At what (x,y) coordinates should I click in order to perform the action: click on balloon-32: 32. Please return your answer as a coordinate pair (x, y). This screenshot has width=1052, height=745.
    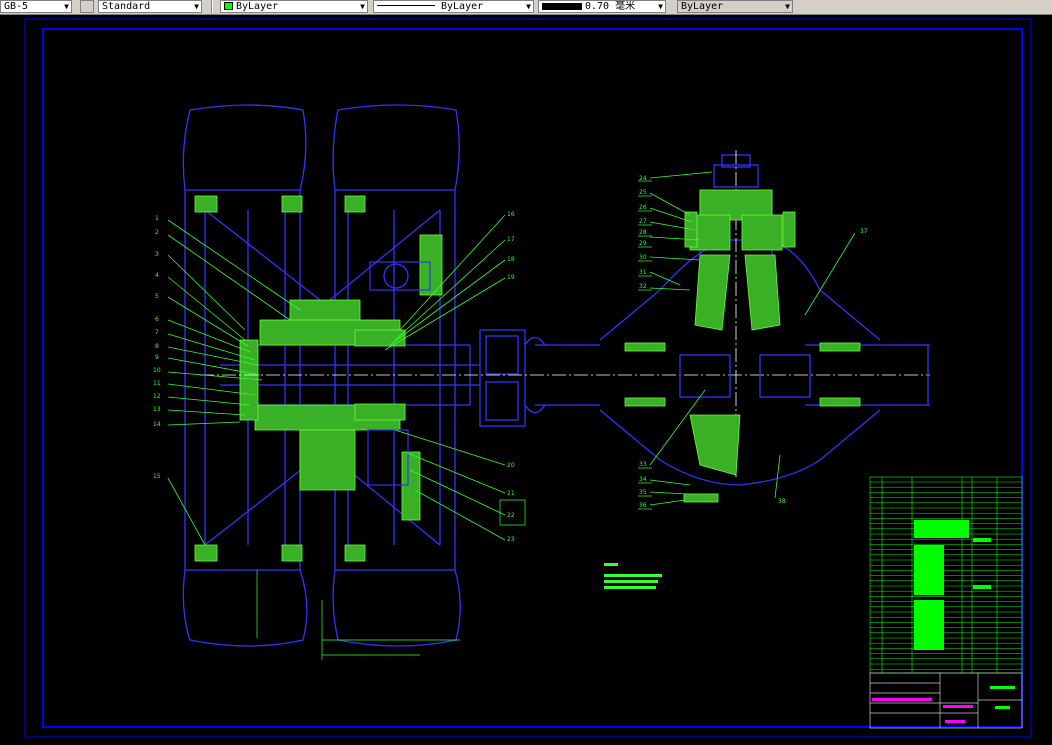
    Looking at the image, I should click on (643, 286).